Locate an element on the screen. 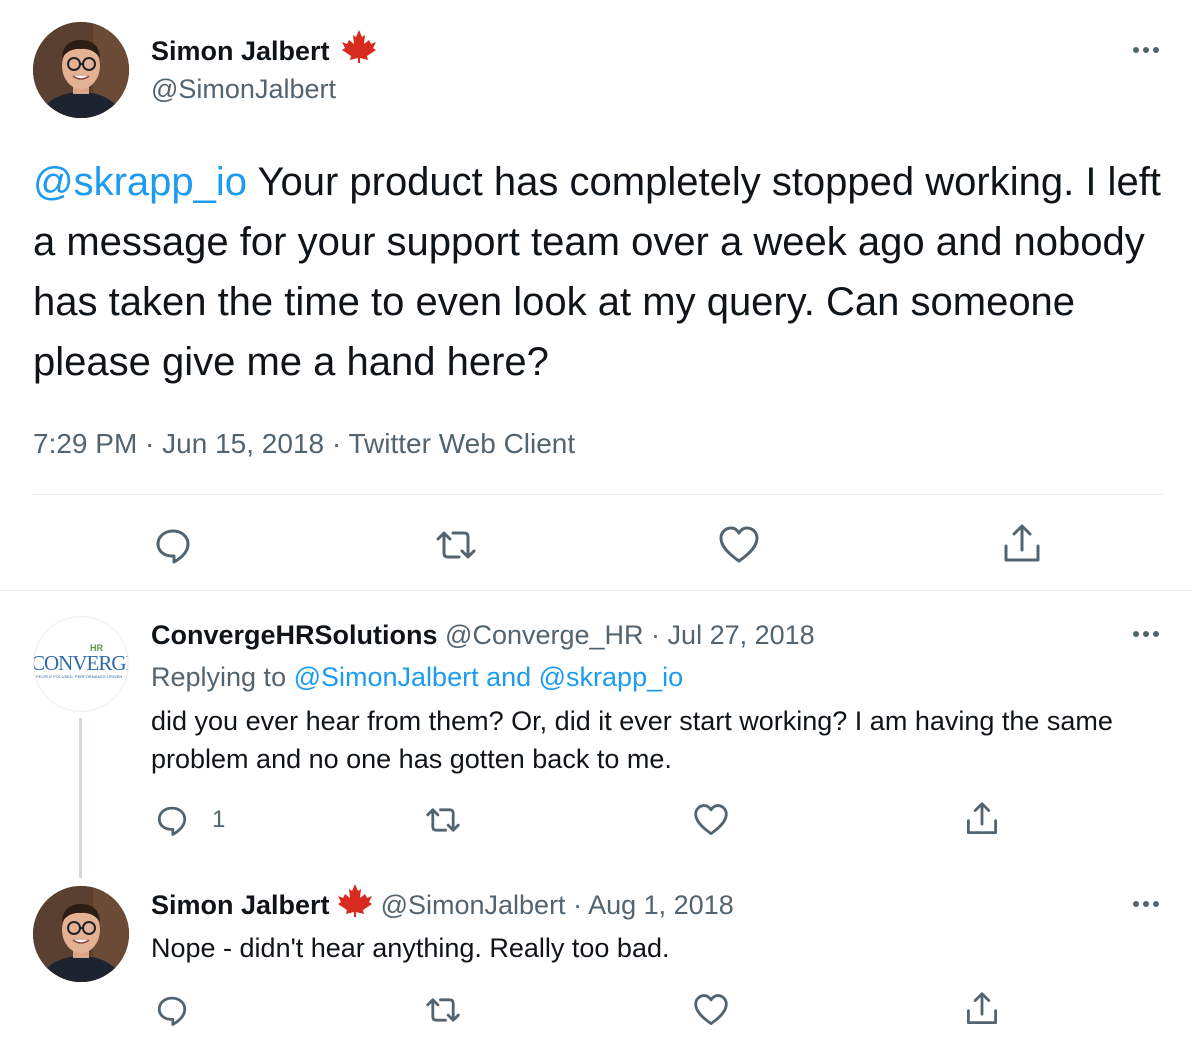 This screenshot has height=1048, width=1192. logo-brand: CONVERGE is located at coordinates (81, 663).